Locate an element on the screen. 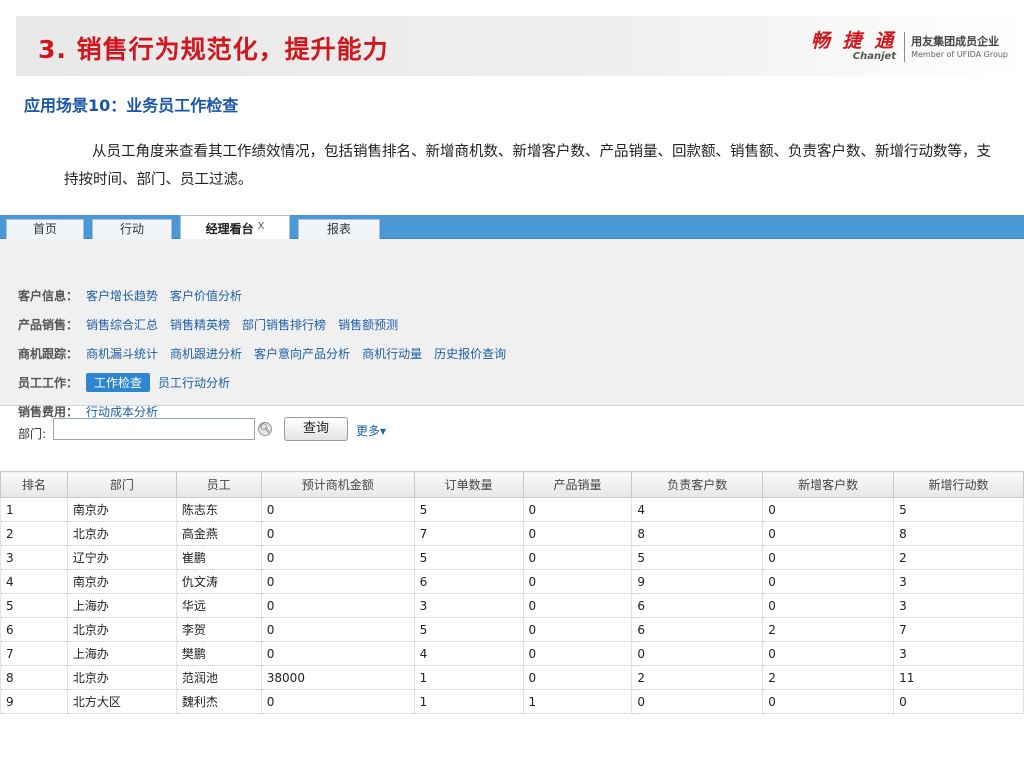 The height and width of the screenshot is (768, 1024). table-row: 5 上海办 华远 0 3 0 6 0 3 is located at coordinates (512, 605).